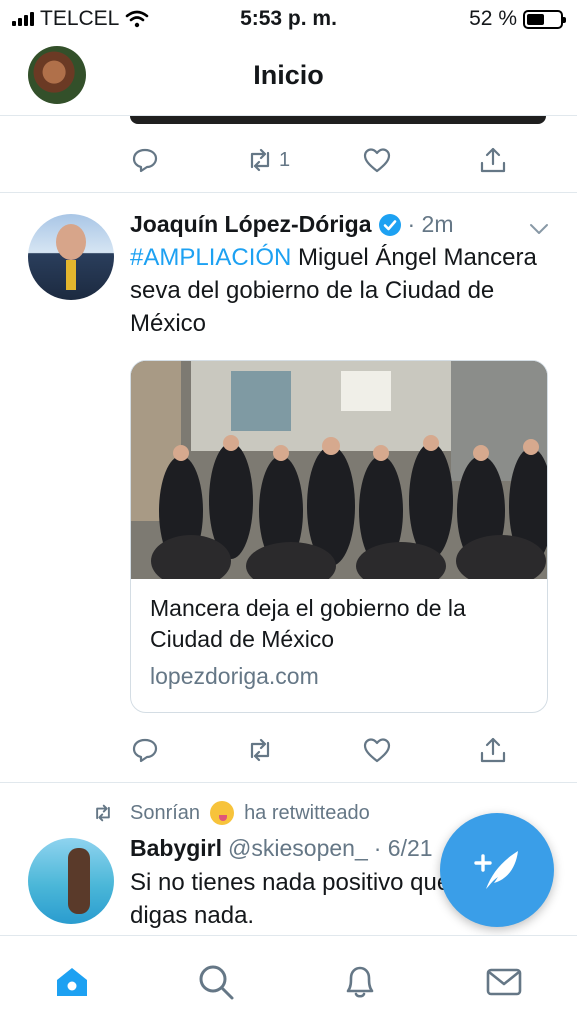  I want to click on author-handle: @skiesopen_, so click(298, 848).